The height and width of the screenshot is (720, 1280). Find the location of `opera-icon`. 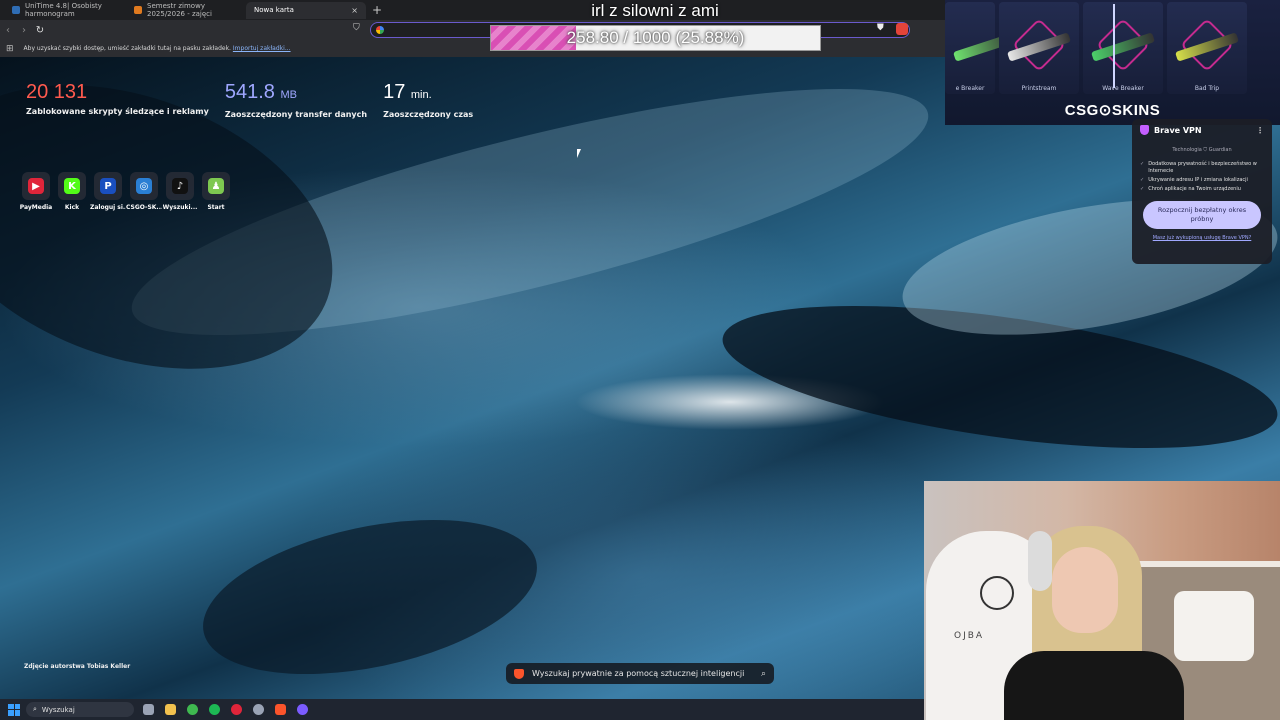

opera-icon is located at coordinates (236, 710).